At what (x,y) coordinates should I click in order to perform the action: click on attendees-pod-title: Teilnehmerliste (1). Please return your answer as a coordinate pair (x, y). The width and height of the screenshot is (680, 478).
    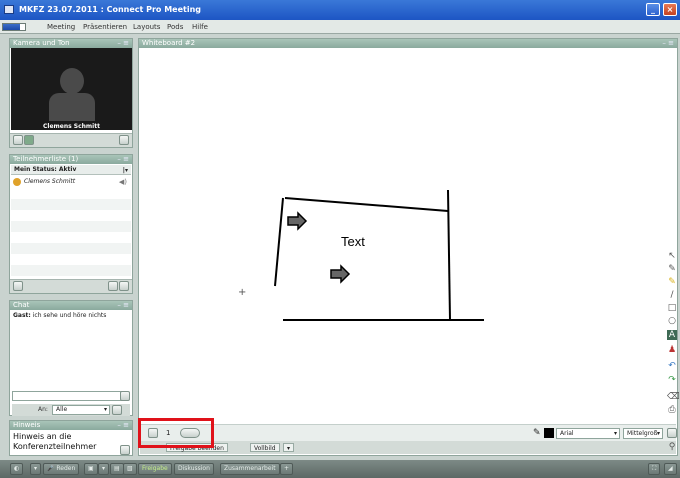
    Looking at the image, I should click on (46, 159).